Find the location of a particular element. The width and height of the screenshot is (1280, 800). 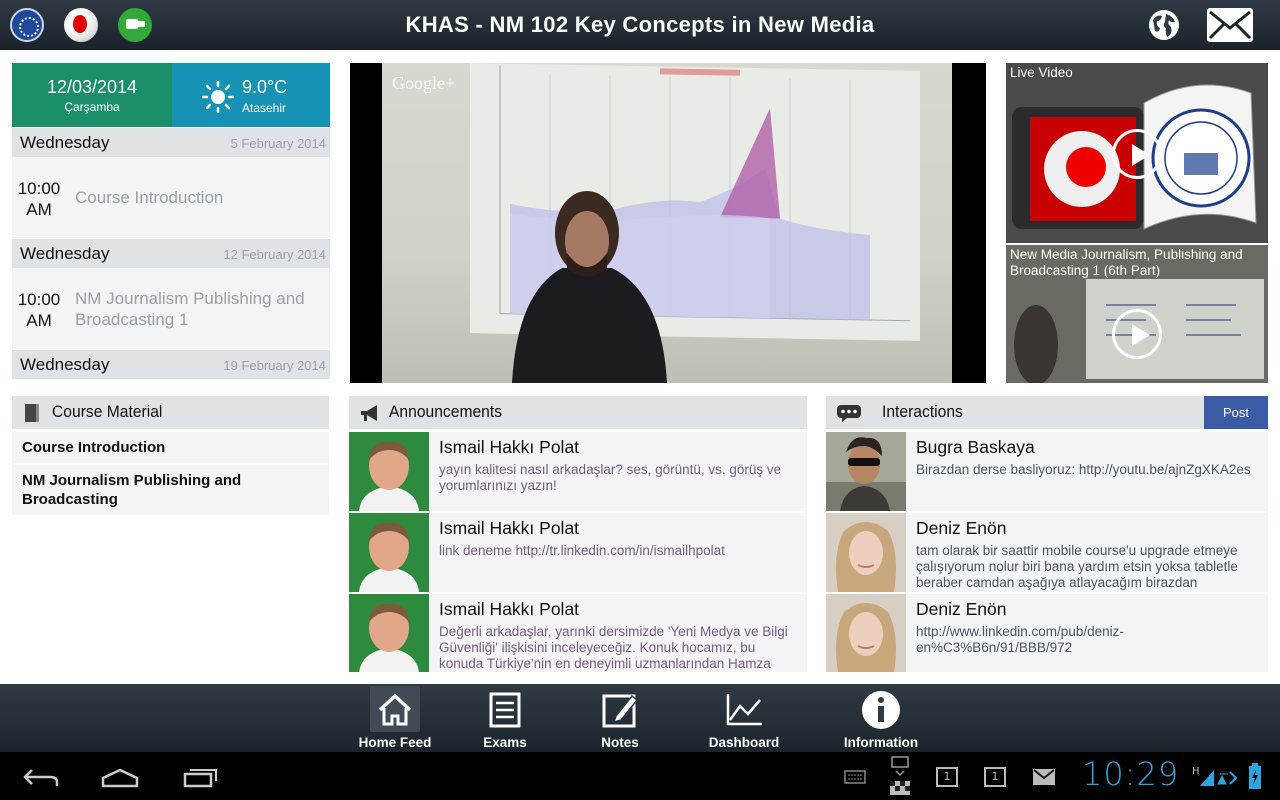

live-video-title: Live Video is located at coordinates (1041, 72).